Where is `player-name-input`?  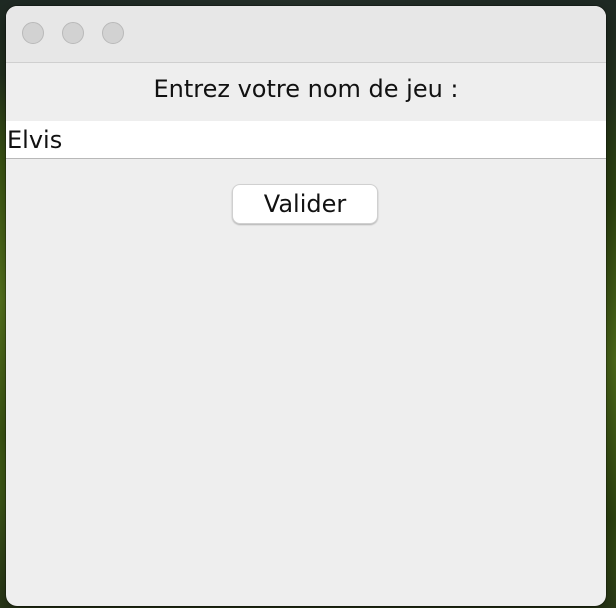
player-name-input is located at coordinates (306, 140).